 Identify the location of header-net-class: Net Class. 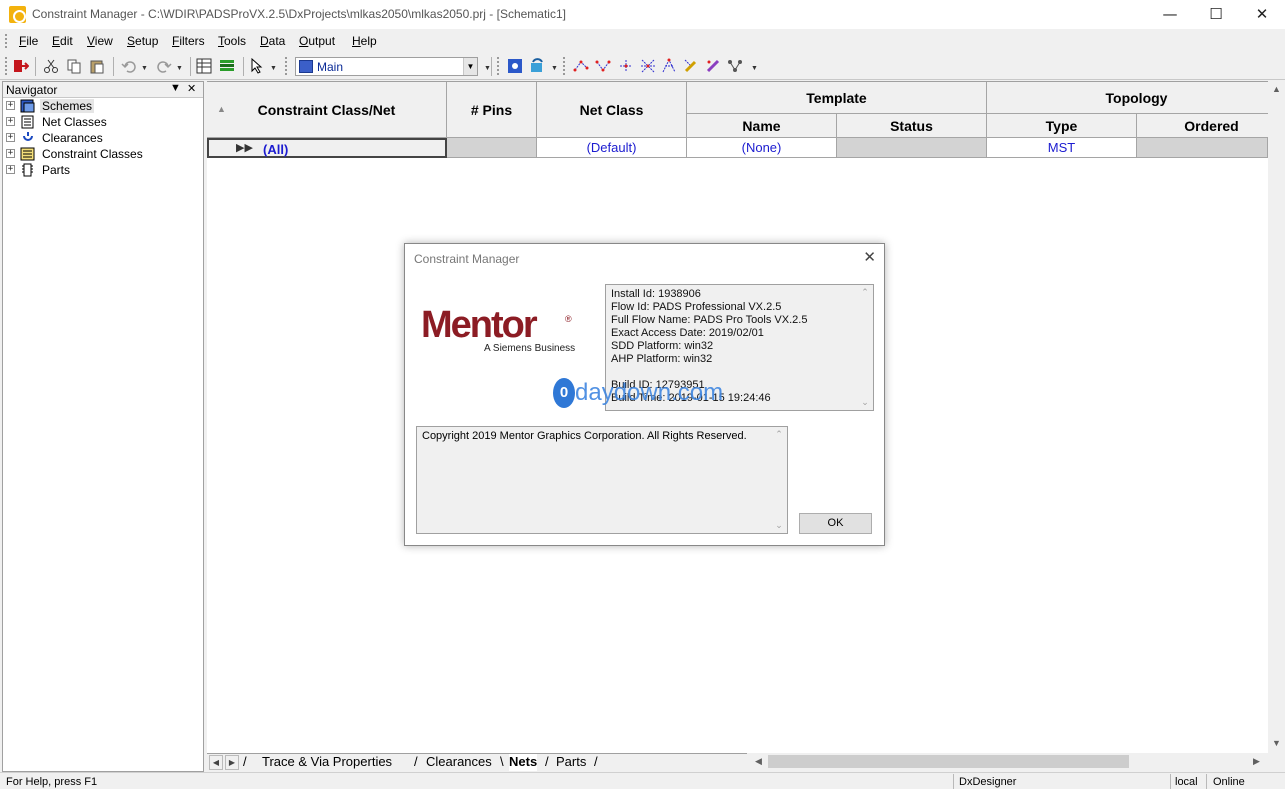
(612, 110).